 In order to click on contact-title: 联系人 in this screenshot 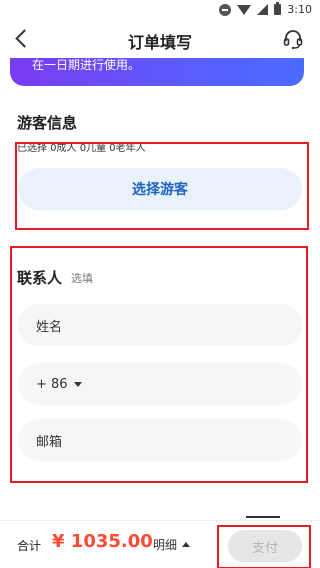, I will do `click(40, 278)`.